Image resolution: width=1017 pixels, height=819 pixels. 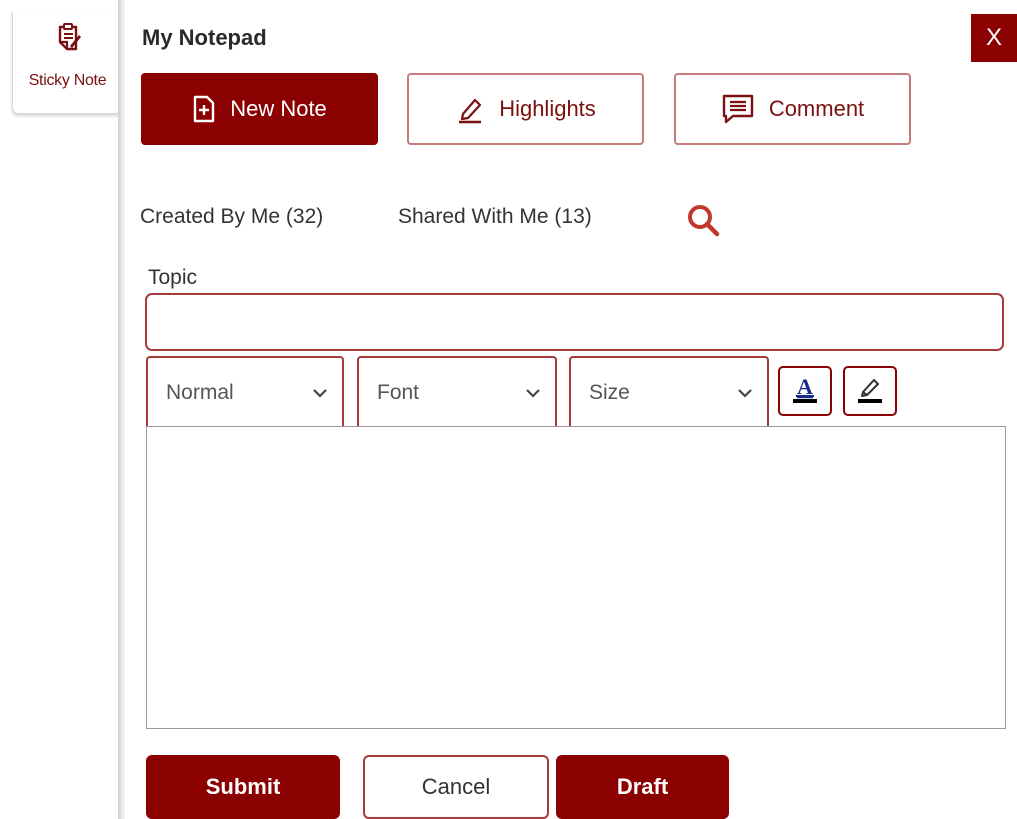 What do you see at coordinates (457, 393) in the screenshot?
I see `font-select: Font` at bounding box center [457, 393].